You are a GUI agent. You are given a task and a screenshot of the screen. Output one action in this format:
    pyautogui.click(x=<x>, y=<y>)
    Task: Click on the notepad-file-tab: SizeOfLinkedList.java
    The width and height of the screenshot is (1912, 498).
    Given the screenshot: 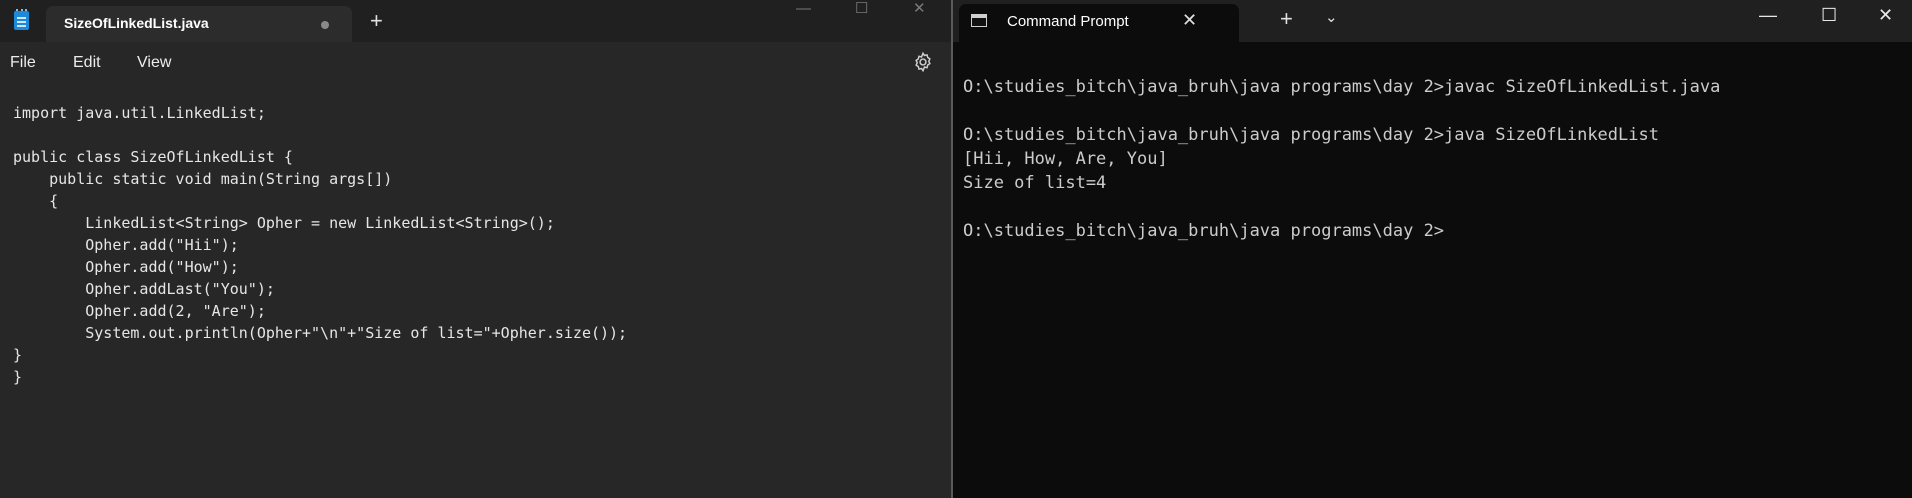 What is the action you would take?
    pyautogui.click(x=199, y=24)
    